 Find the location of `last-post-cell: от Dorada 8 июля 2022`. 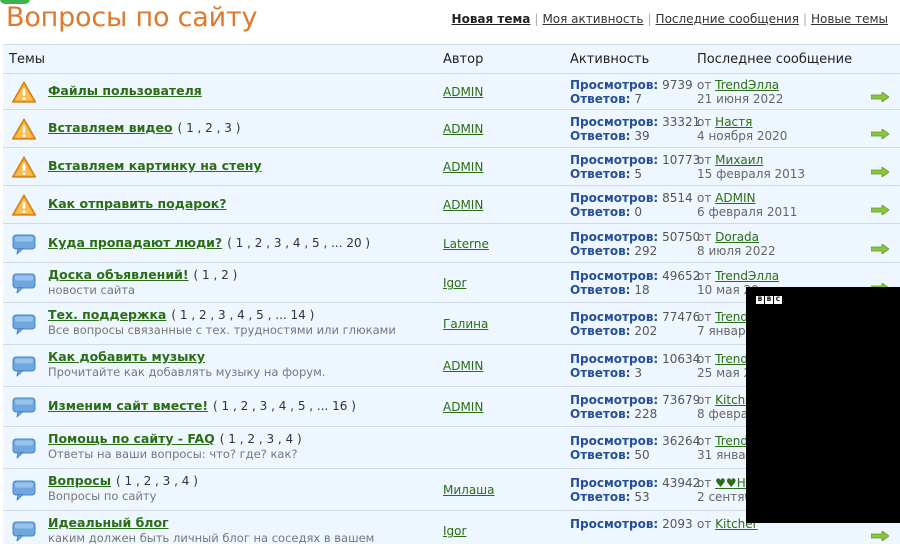

last-post-cell: от Dorada 8 июля 2022 is located at coordinates (736, 244).